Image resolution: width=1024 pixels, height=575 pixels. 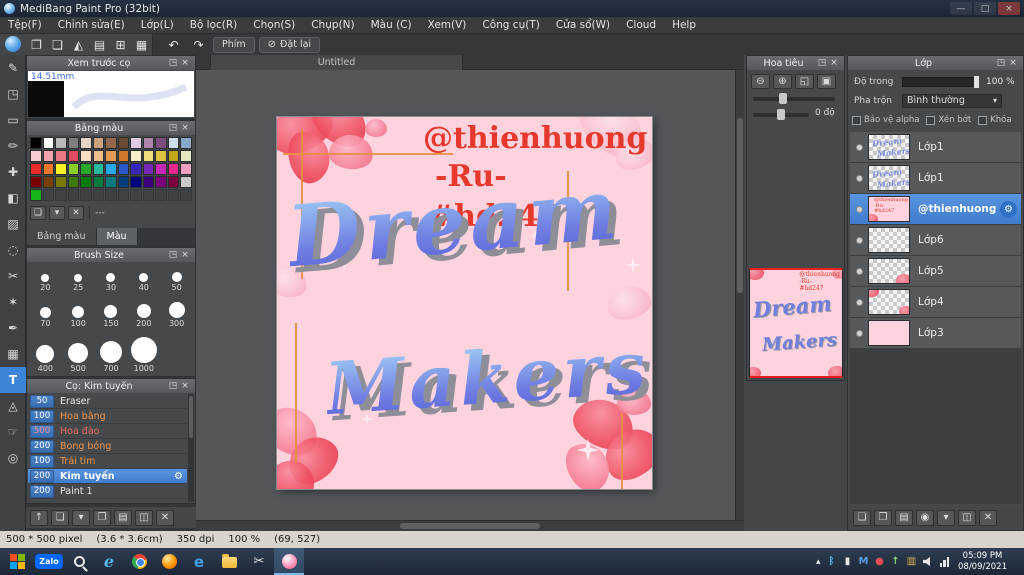 I want to click on taskbar-clock: 05:09 PM 08/09/2021, so click(x=982, y=561).